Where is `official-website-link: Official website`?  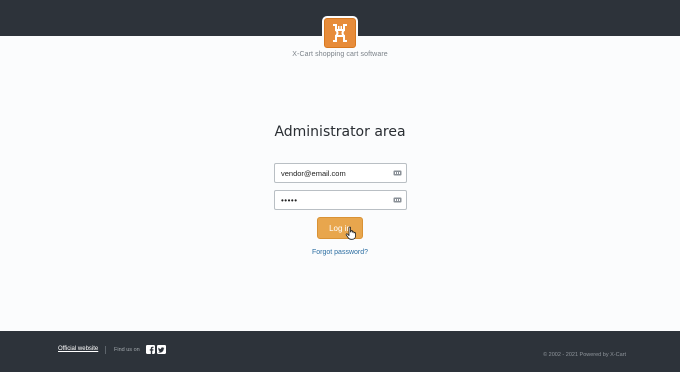
official-website-link: Official website is located at coordinates (78, 349).